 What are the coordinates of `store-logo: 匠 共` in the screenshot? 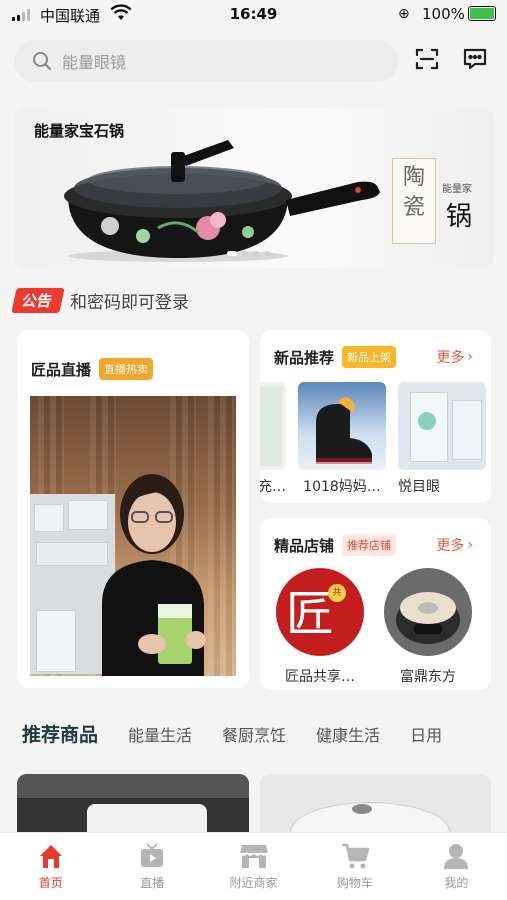 It's located at (320, 612).